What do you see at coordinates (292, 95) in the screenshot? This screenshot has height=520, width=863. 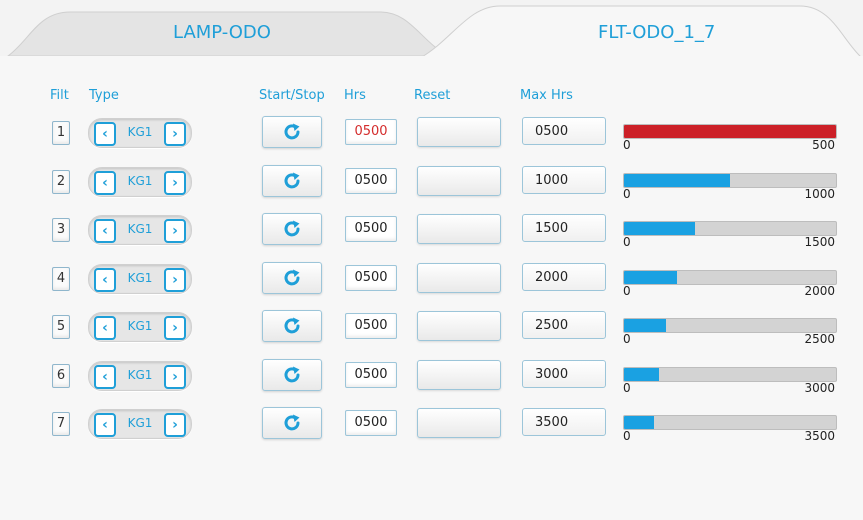 I see `header-start-stop: Start/Stop` at bounding box center [292, 95].